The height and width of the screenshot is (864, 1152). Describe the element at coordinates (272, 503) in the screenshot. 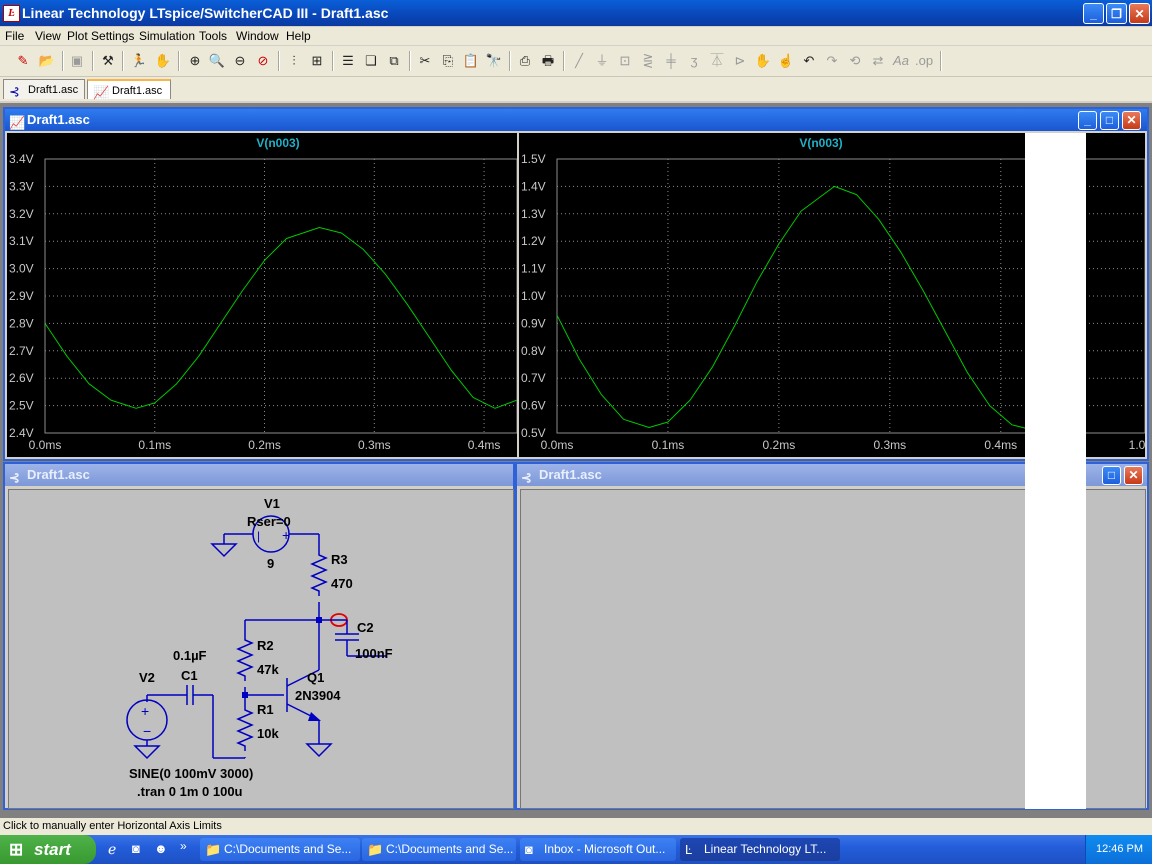

I see `v1-label: V1` at that location.